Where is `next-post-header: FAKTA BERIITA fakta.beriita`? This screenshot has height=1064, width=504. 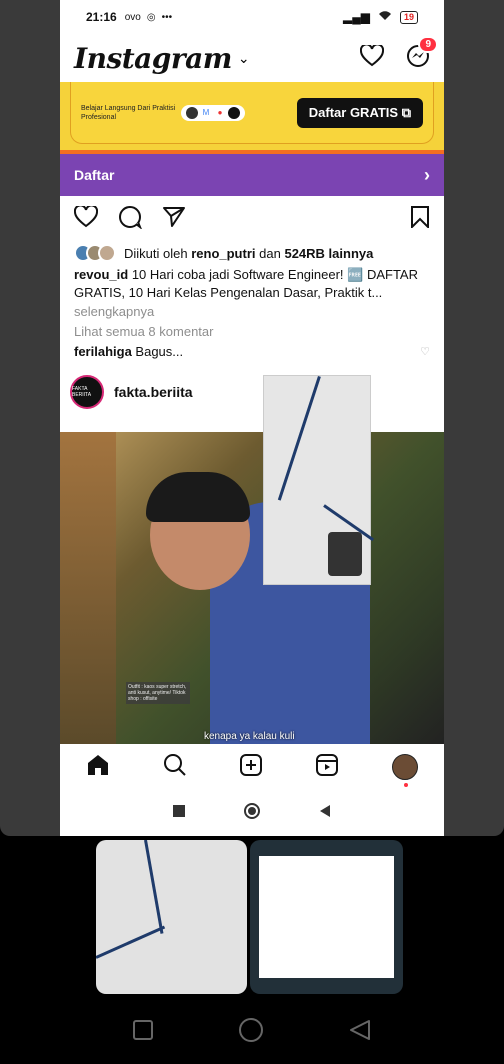
next-post-header: FAKTA BERIITA fakta.beriita is located at coordinates (252, 392).